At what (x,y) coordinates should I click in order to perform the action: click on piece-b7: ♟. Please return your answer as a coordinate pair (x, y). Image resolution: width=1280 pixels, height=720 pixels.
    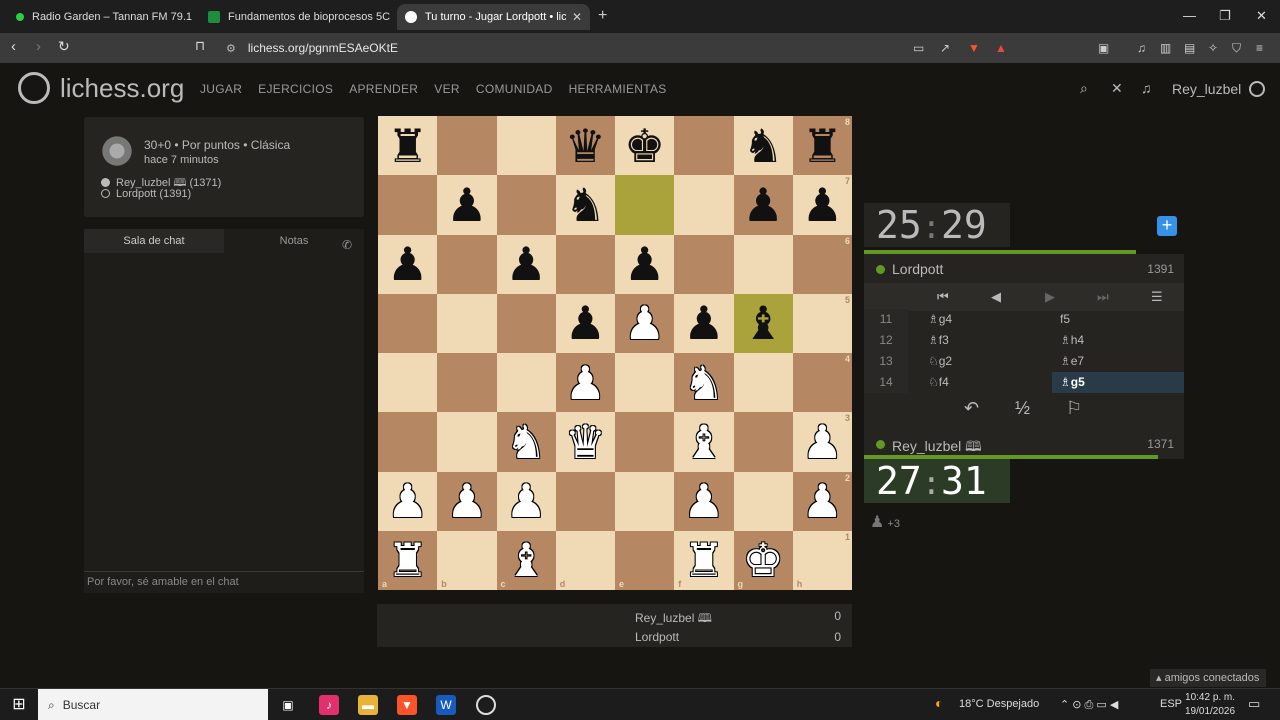
    Looking at the image, I should click on (466, 205).